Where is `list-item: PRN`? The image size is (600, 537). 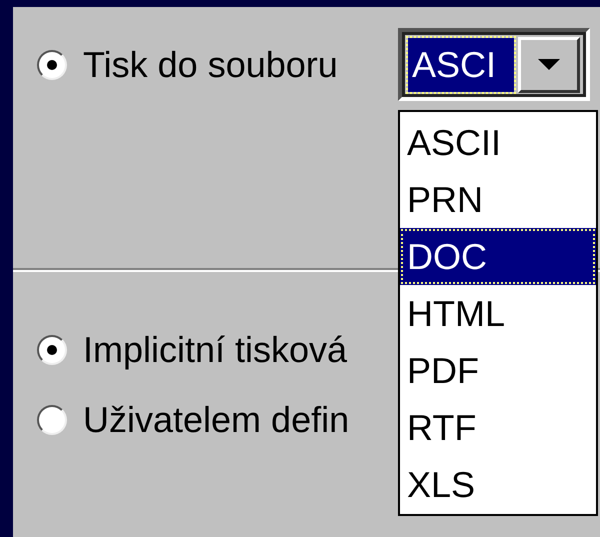 list-item: PRN is located at coordinates (498, 199).